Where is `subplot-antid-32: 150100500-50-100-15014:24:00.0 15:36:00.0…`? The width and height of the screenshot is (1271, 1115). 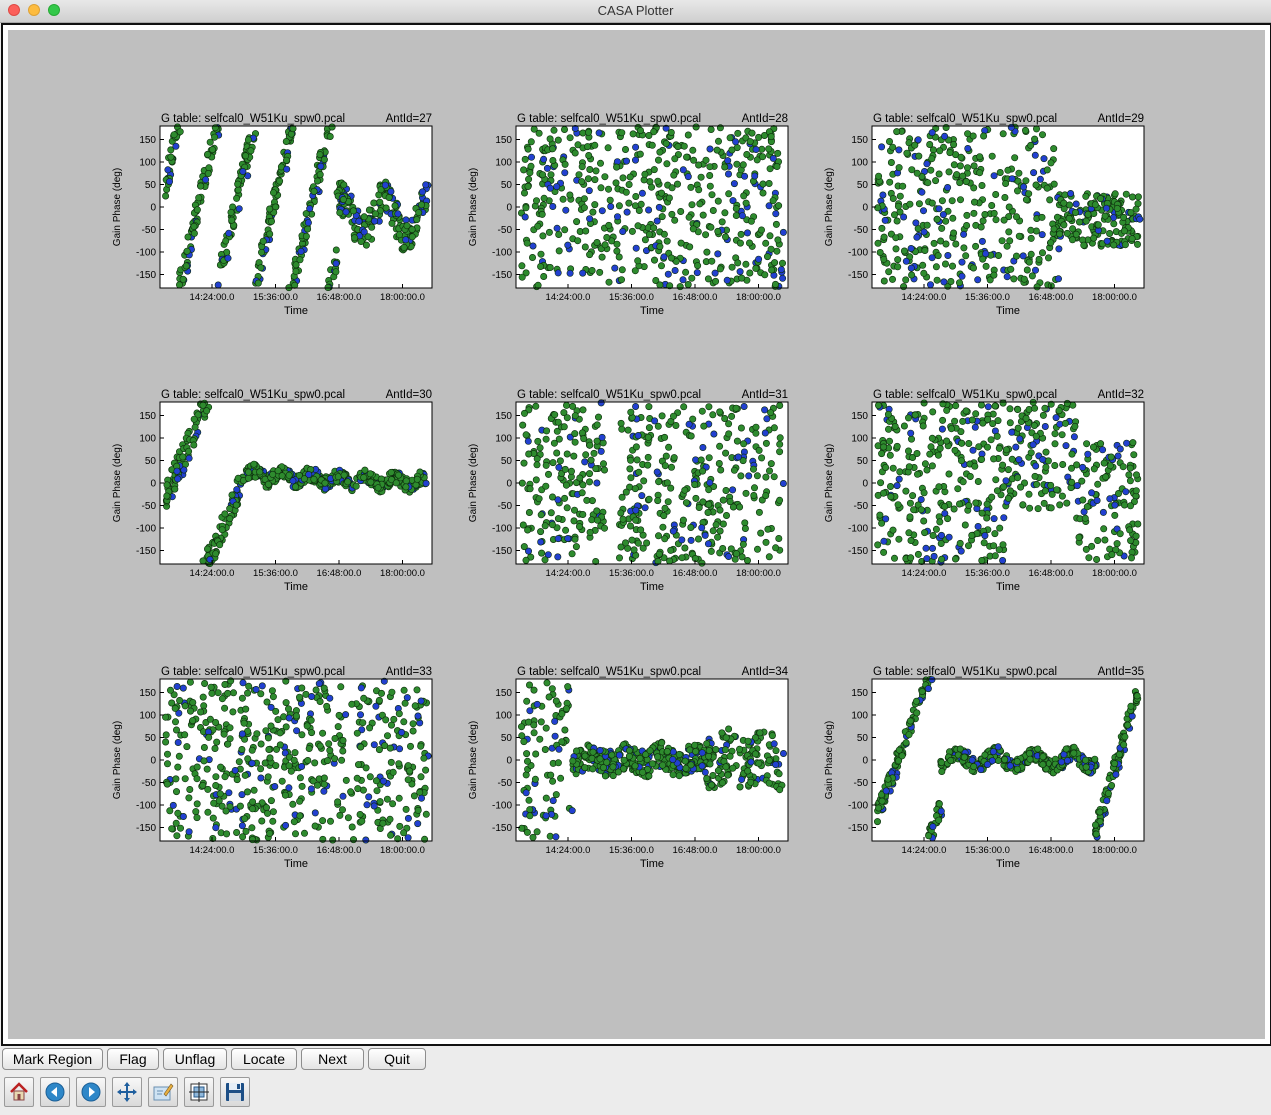 subplot-antid-32: 150100500-50-100-15014:24:00.0 15:36:00.0… is located at coordinates (984, 491).